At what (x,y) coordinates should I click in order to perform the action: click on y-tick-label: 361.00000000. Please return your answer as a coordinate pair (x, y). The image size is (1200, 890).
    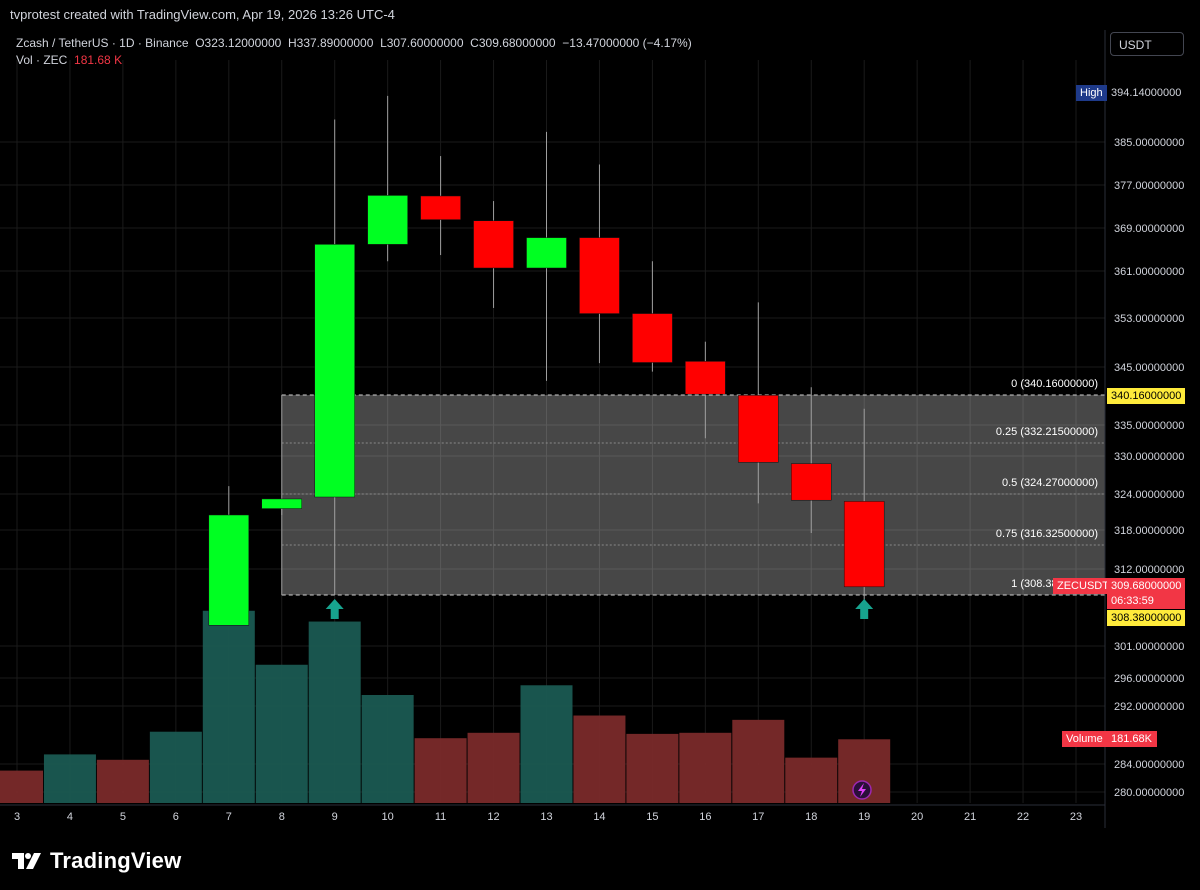
    Looking at the image, I should click on (1149, 272).